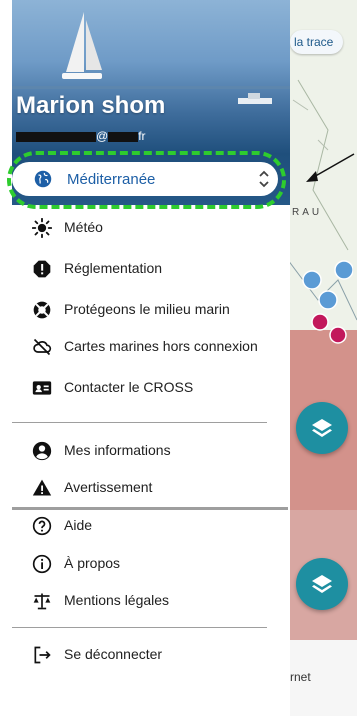 The height and width of the screenshot is (716, 357). I want to click on bottom-tab: rnet, so click(322, 678).